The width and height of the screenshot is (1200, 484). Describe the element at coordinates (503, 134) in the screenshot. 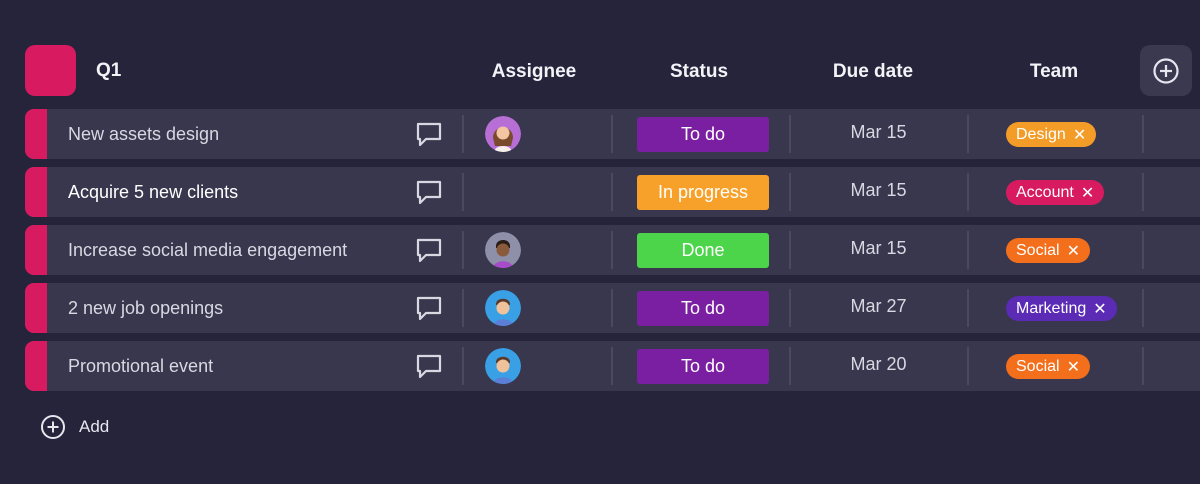

I see `avatar-woman-icon` at that location.